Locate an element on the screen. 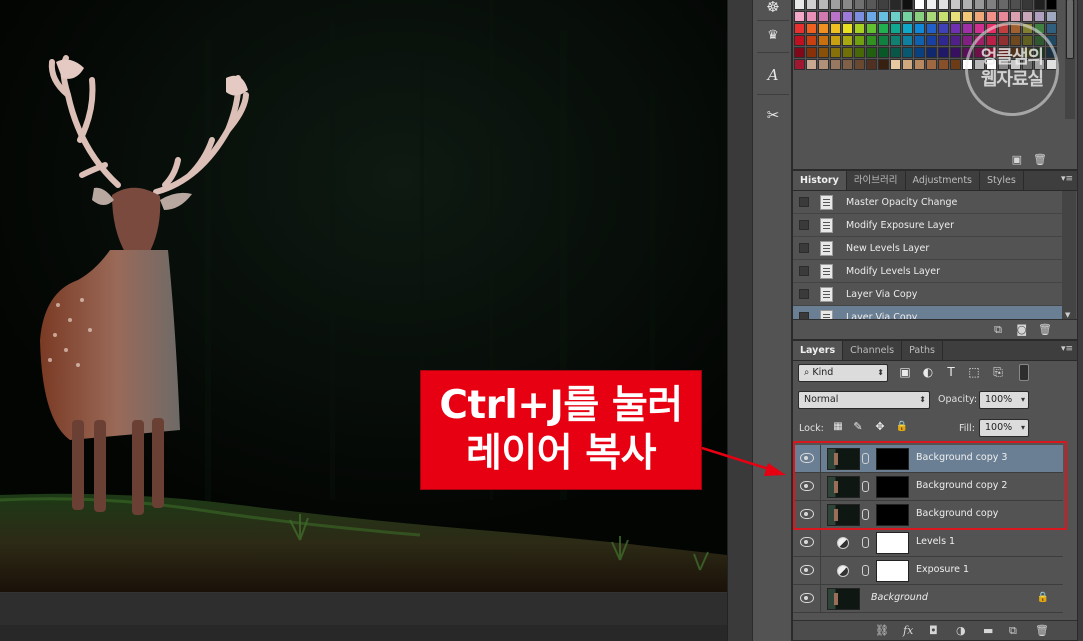 Image resolution: width=1083 pixels, height=641 pixels. tab-adjustments: Adjustments is located at coordinates (943, 180).